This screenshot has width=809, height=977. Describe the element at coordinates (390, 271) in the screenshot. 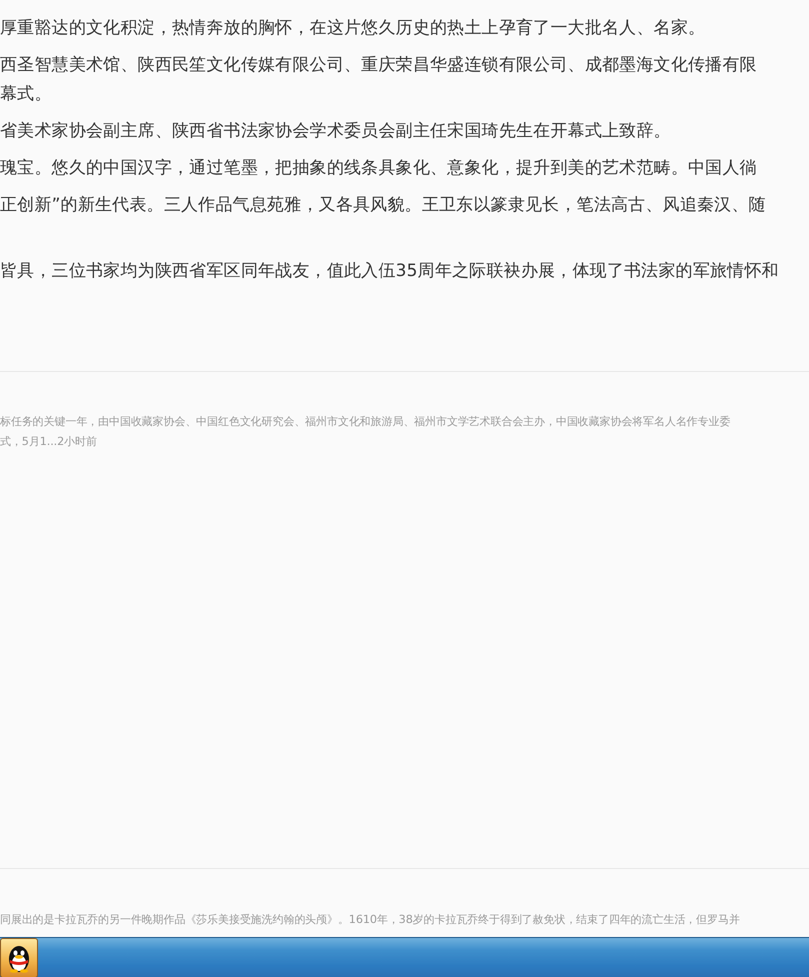

I see `article-text: 皆具，三位书家均为陕西省军区同年战友，值此入伍35周年之际联袂办展，体现了书法家的军旅情怀和` at that location.